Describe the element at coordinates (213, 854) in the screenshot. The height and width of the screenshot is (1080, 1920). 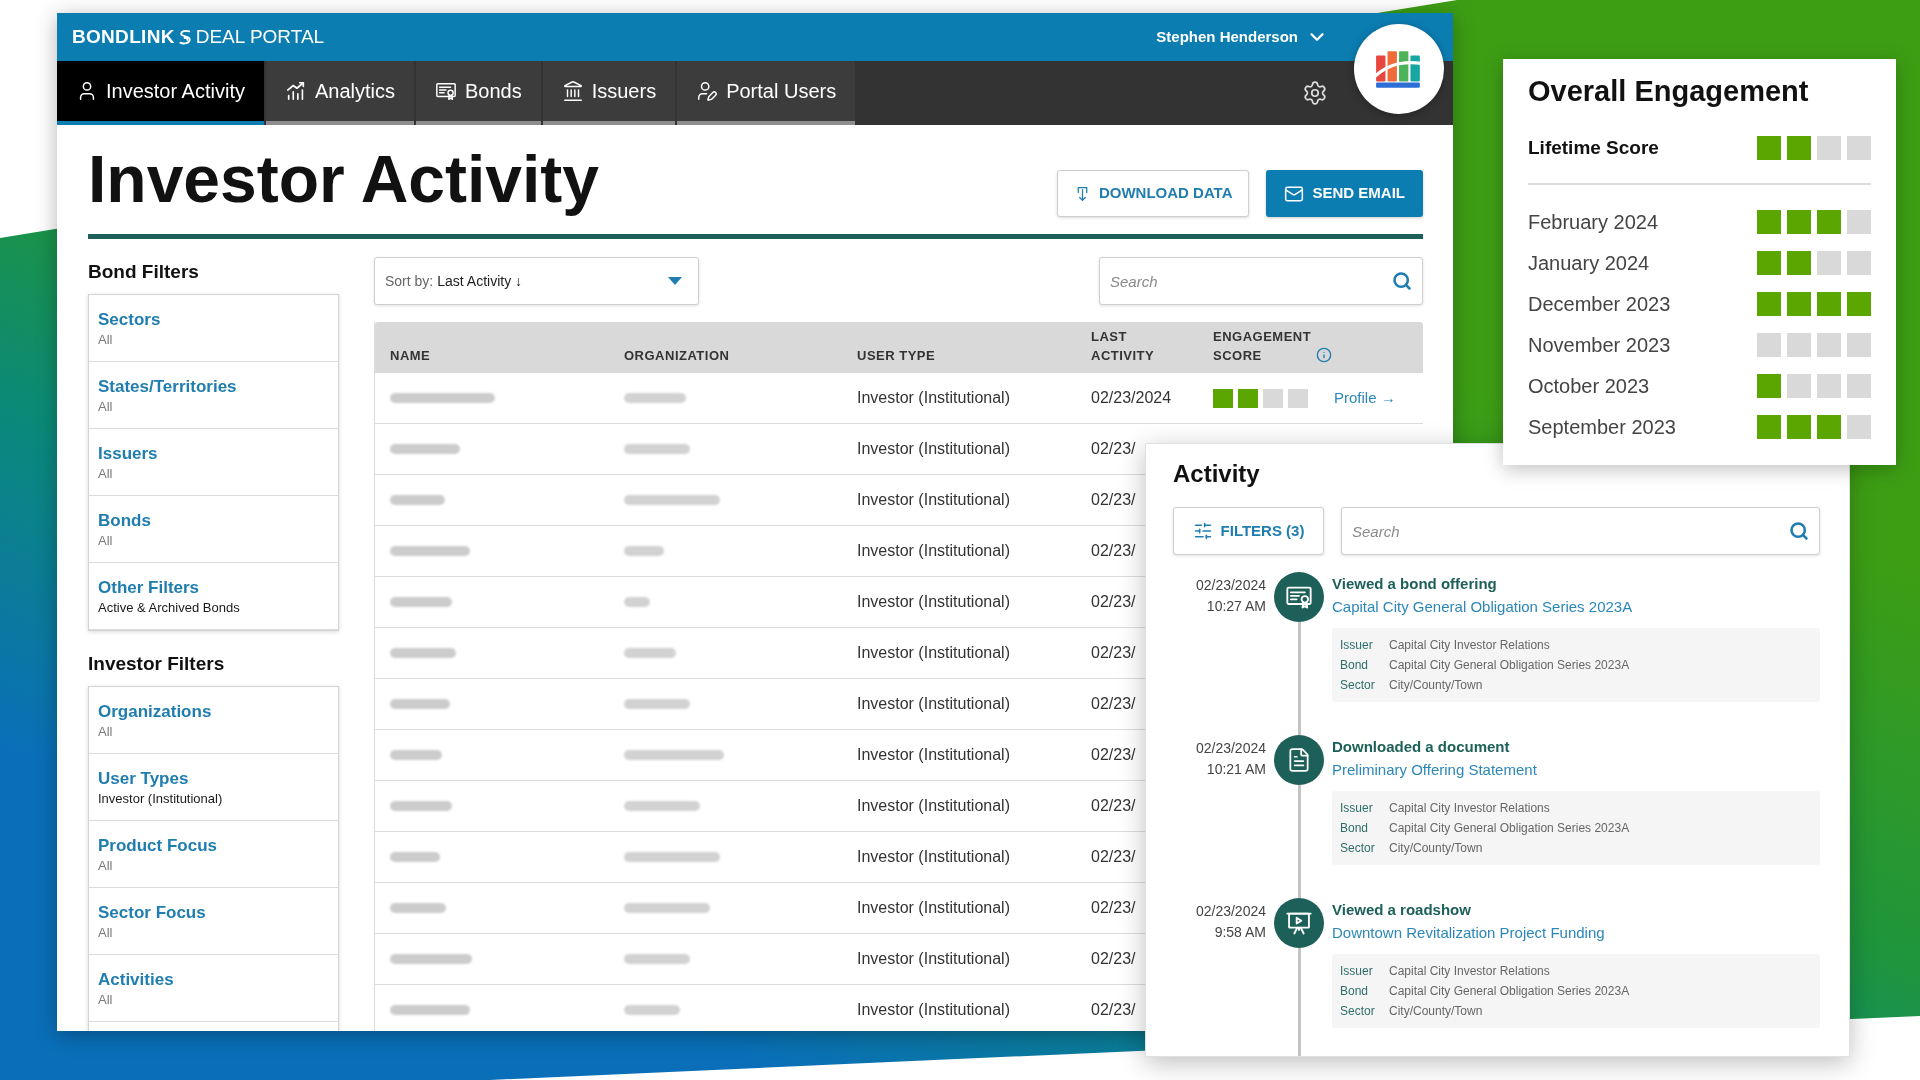
I see `filter-item: Product Focus All` at that location.